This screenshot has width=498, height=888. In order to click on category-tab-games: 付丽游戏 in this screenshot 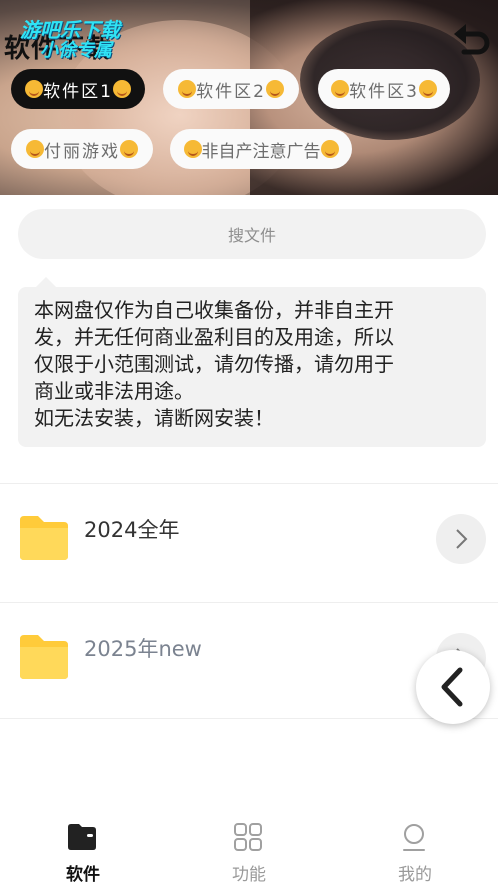, I will do `click(82, 149)`.